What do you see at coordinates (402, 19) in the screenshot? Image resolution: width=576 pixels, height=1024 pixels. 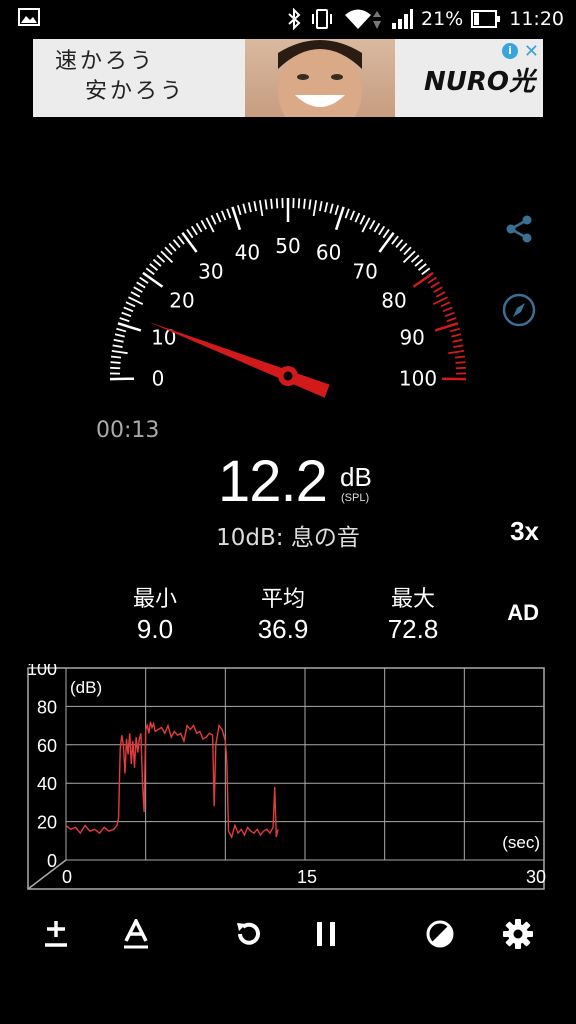 I see `signal-icon` at bounding box center [402, 19].